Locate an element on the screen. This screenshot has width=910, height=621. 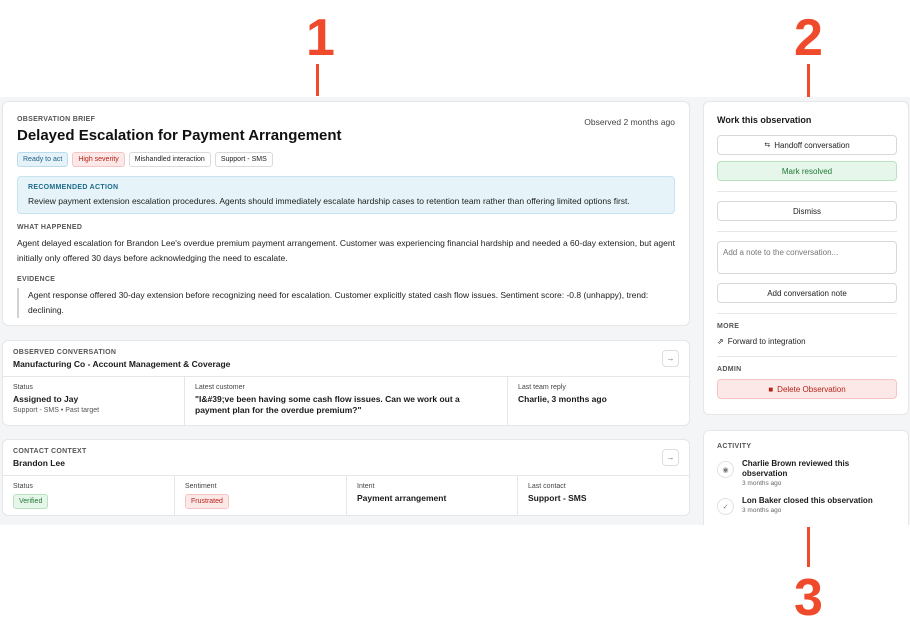
admin-label: ADMIN is located at coordinates (729, 369).